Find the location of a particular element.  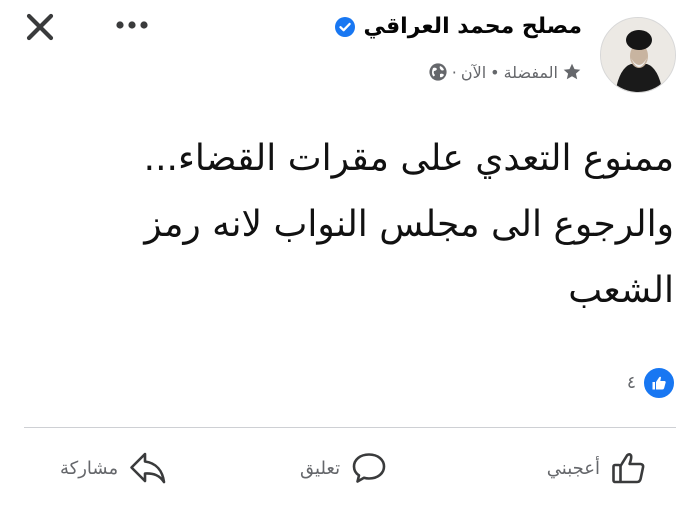

verified-badge-icon is located at coordinates (345, 27).